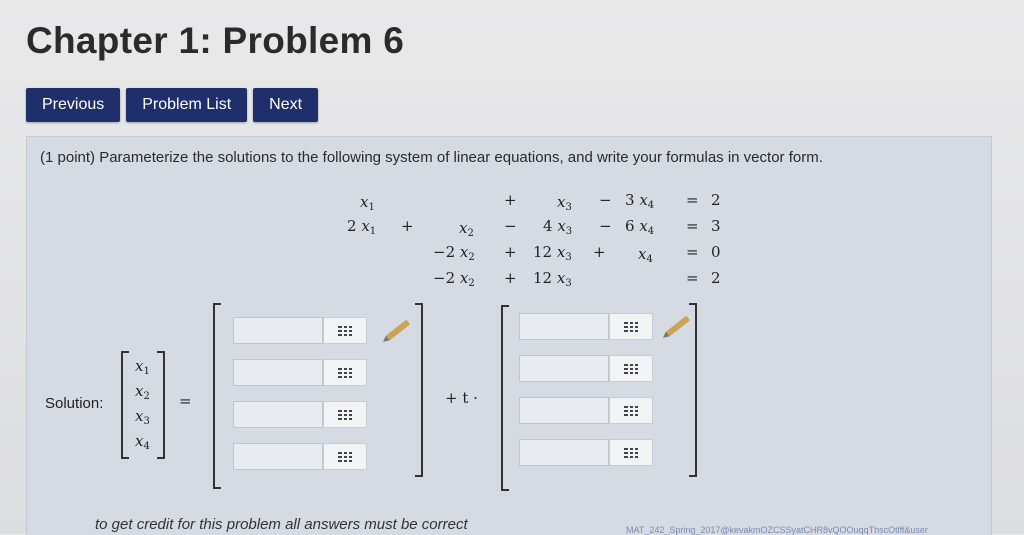 This screenshot has height=535, width=1024. Describe the element at coordinates (142, 417) in the screenshot. I see `x-vector-entry-3: x3` at that location.